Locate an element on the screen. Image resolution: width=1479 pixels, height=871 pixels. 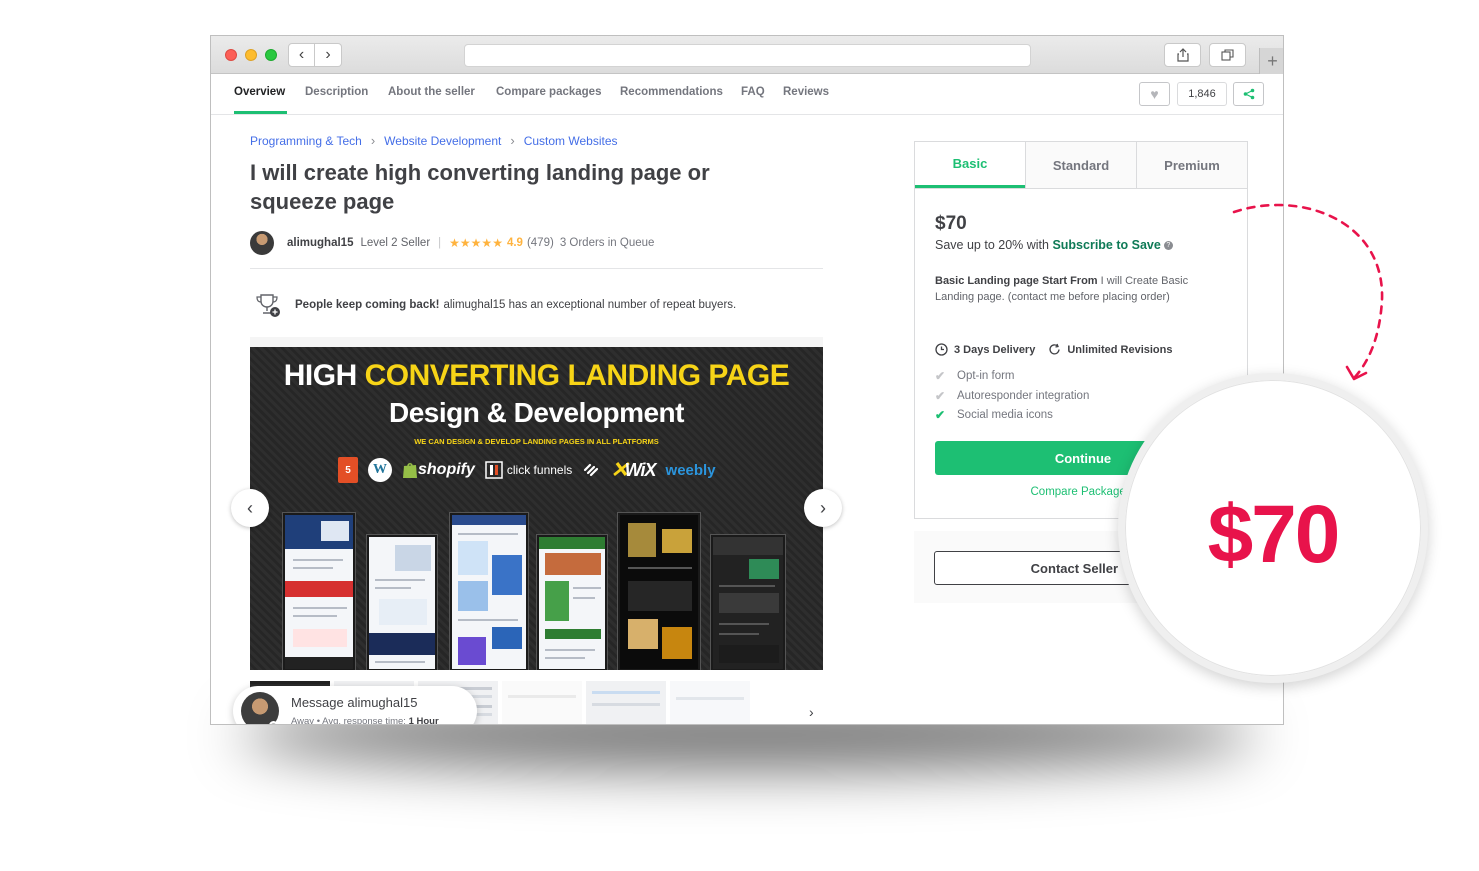
zoom-window-button is located at coordinates (271, 55).